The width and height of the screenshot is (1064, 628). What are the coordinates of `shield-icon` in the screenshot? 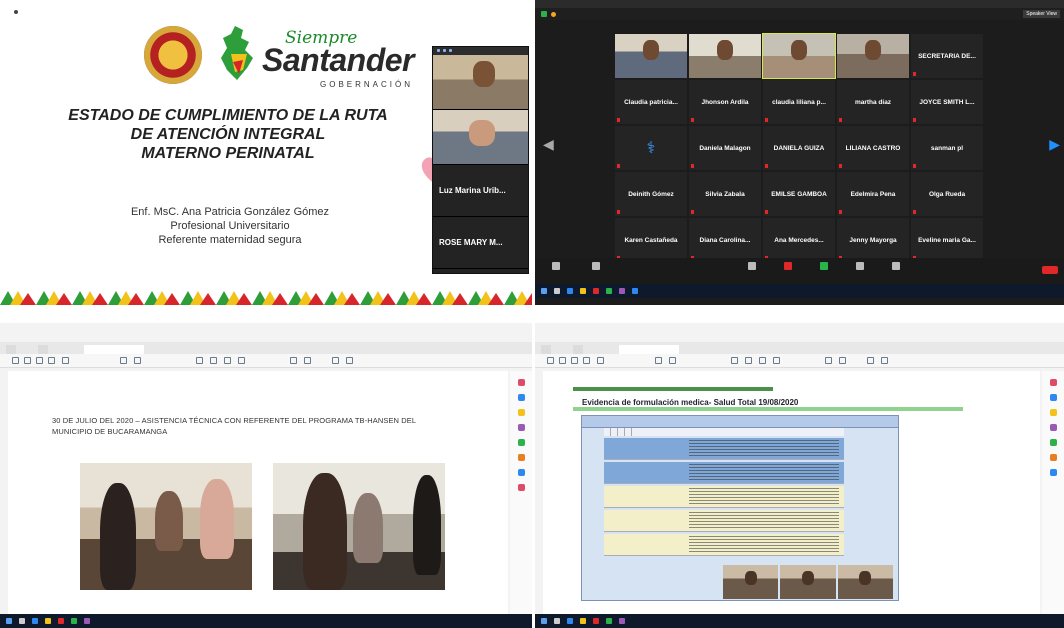 It's located at (544, 14).